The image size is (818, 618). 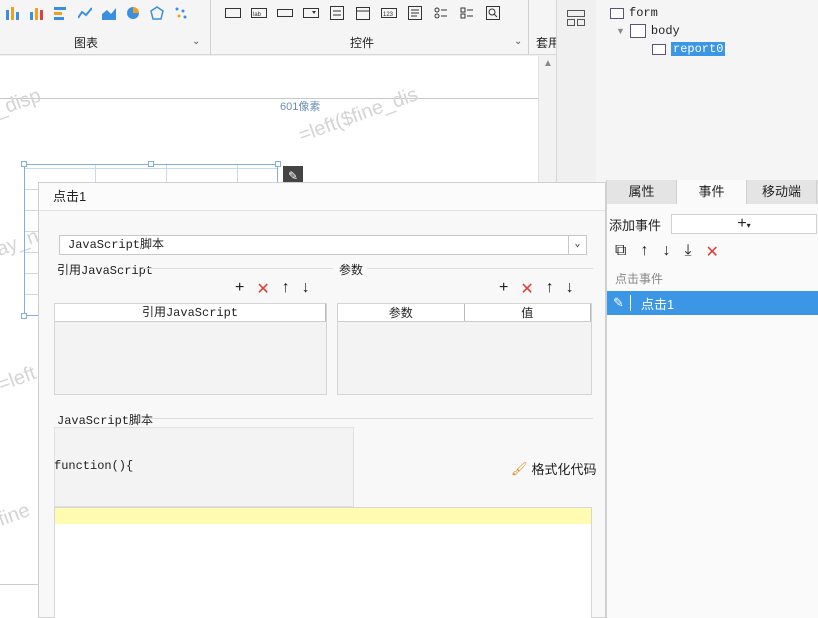 What do you see at coordinates (190, 349) in the screenshot?
I see `ref-js-table: 引用JavaScript` at bounding box center [190, 349].